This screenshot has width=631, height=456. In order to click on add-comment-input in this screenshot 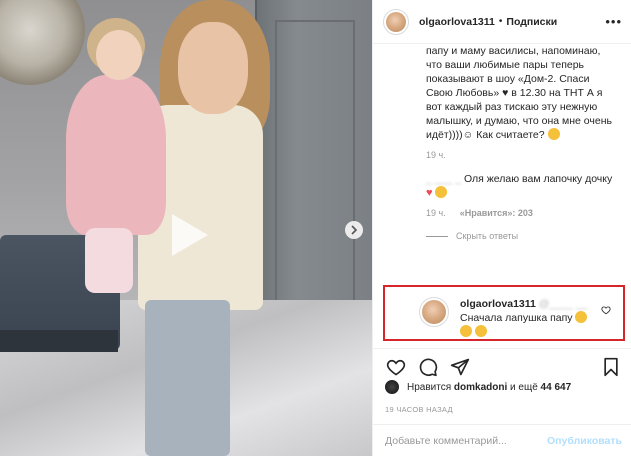, I will do `click(460, 440)`.